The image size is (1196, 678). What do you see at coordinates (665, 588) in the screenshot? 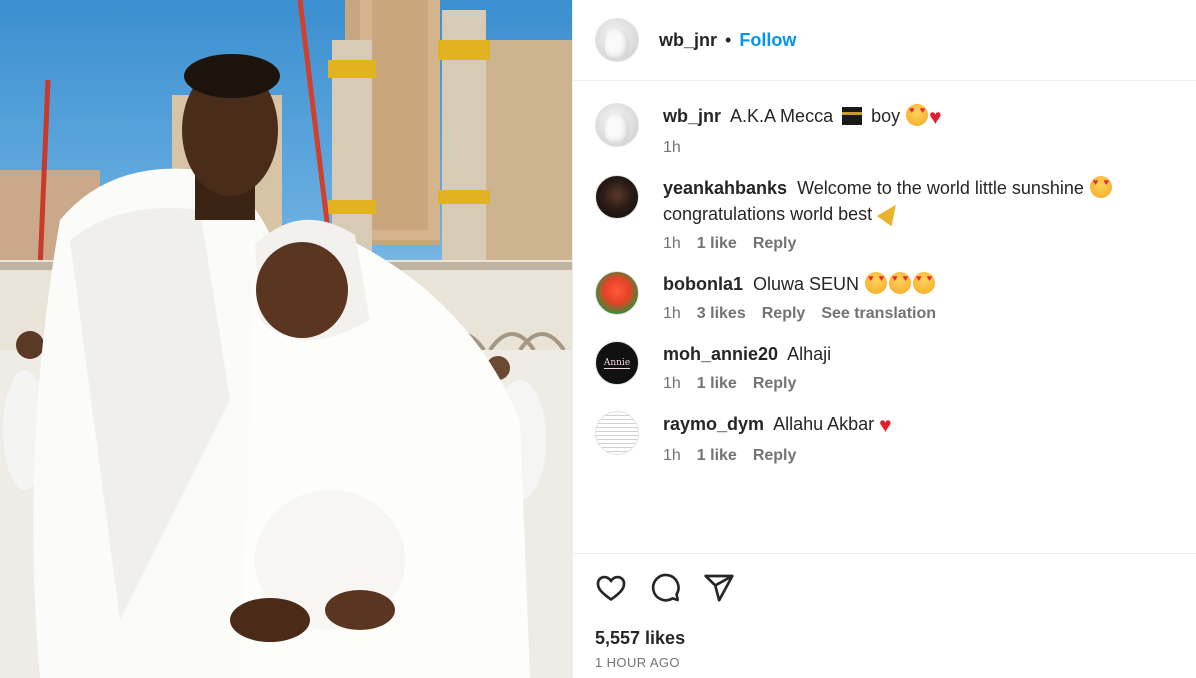
I see `speech-bubble-icon` at bounding box center [665, 588].